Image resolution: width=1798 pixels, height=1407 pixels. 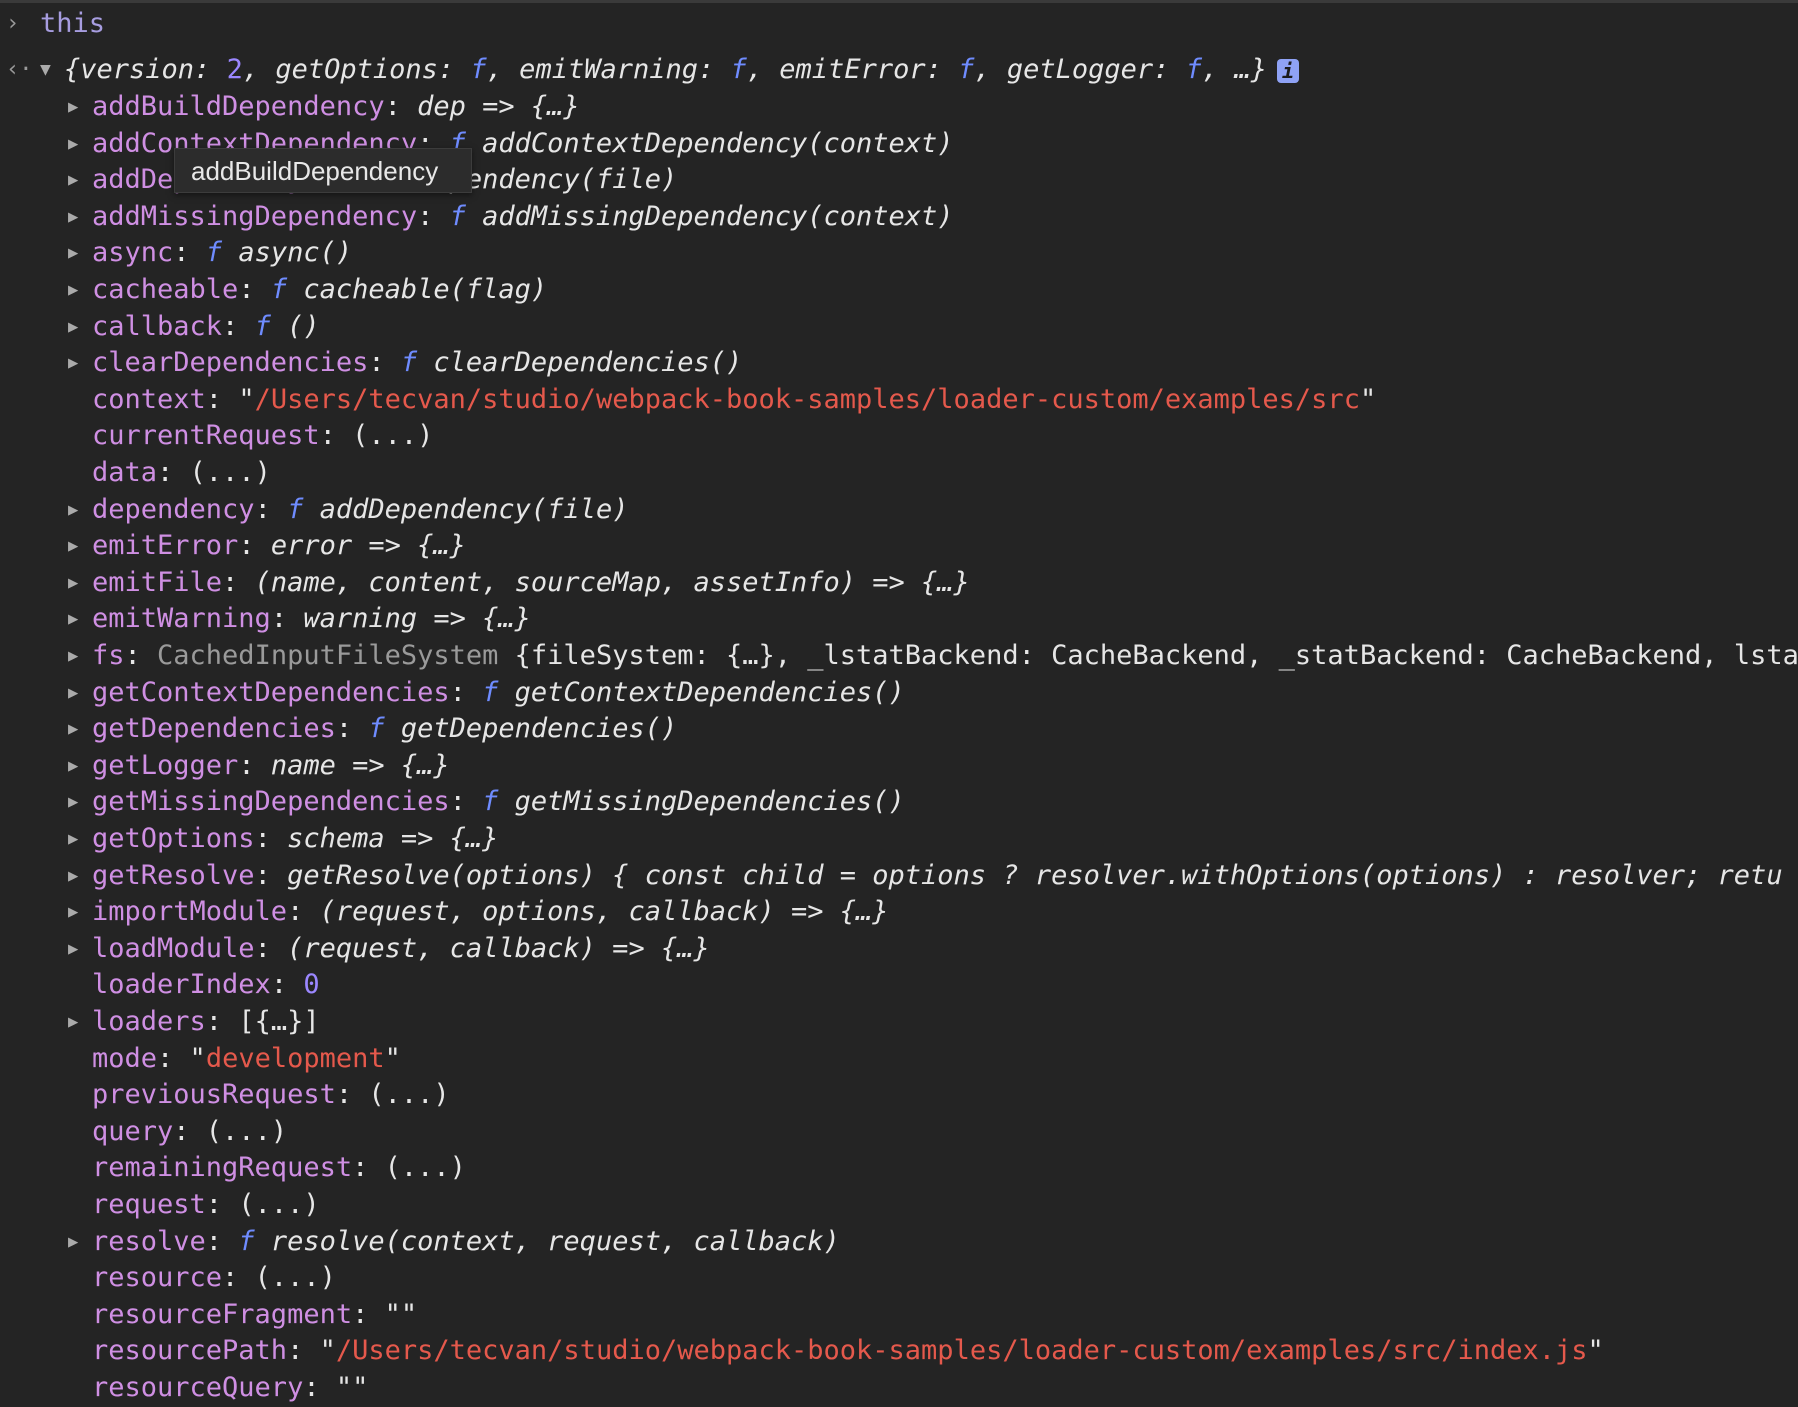 What do you see at coordinates (899, 1388) in the screenshot?
I see `property-row-resourceQuery: resourceQuery: ""` at bounding box center [899, 1388].